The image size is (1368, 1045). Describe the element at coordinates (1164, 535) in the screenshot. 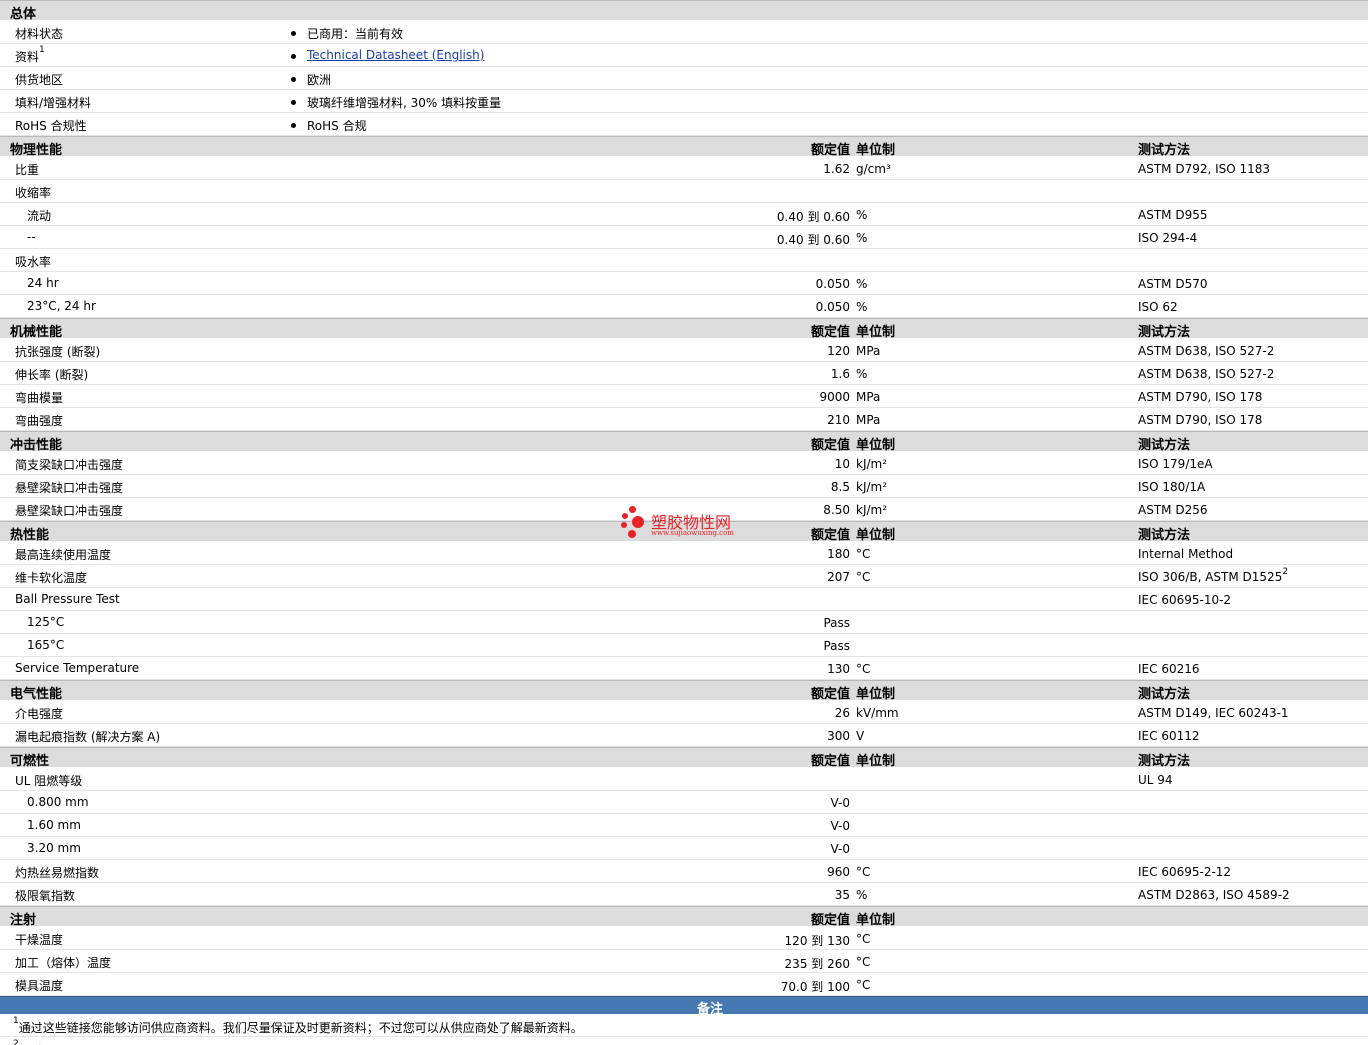

I see `column-header-test-method: 测试方法` at that location.